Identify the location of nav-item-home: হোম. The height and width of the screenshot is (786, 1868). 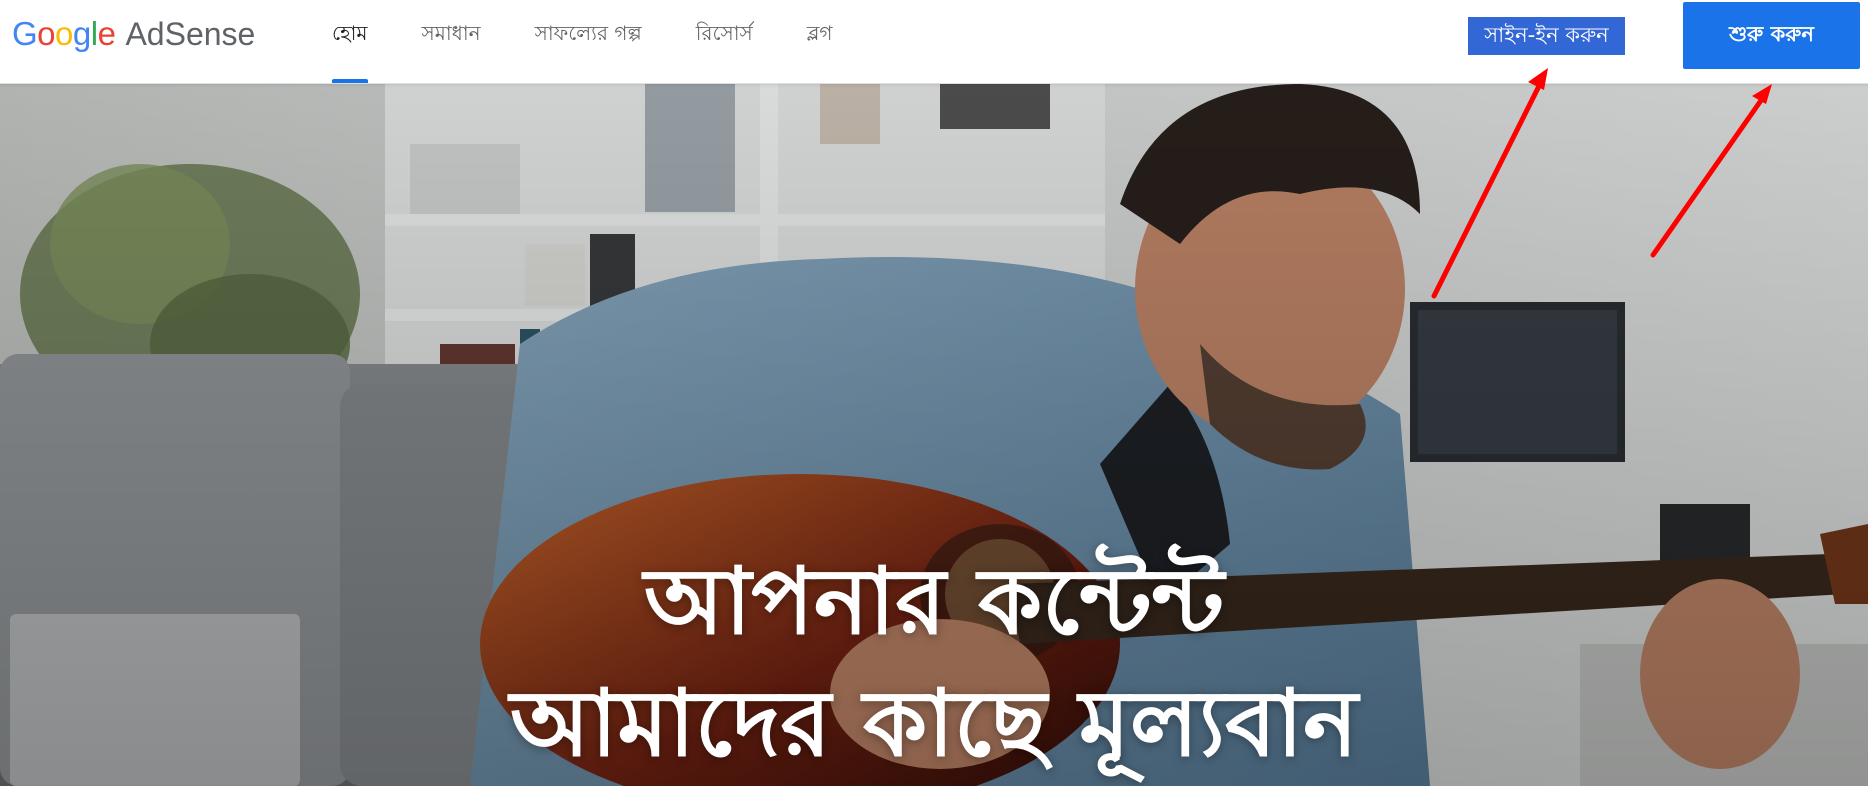
(350, 41).